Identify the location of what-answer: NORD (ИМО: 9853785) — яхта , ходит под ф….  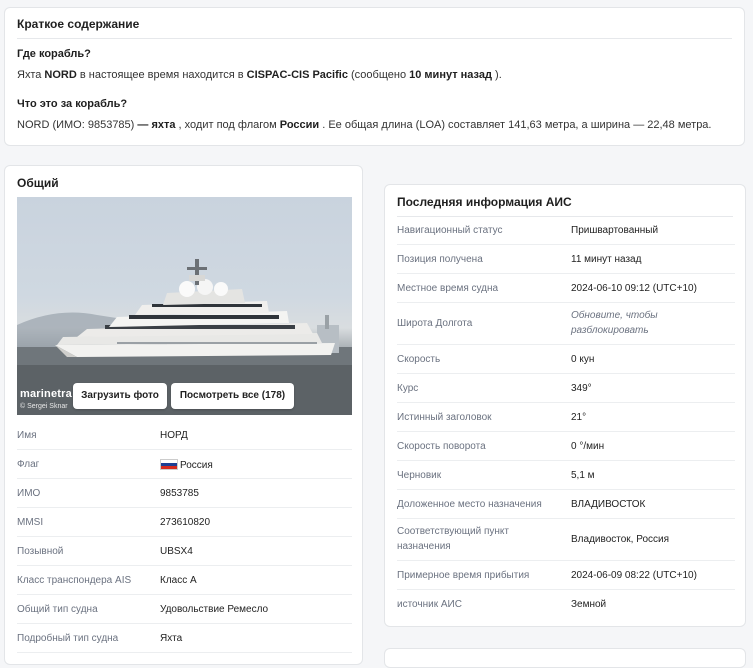
(364, 125).